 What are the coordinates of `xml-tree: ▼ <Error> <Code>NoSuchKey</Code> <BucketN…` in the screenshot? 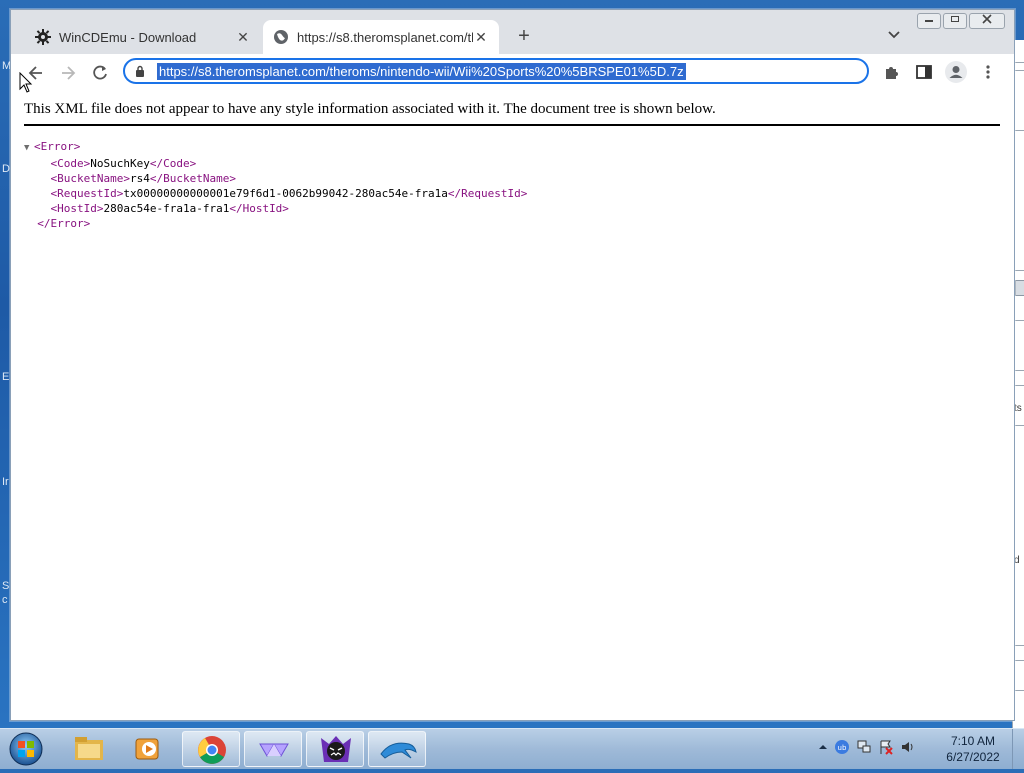 It's located at (275, 185).